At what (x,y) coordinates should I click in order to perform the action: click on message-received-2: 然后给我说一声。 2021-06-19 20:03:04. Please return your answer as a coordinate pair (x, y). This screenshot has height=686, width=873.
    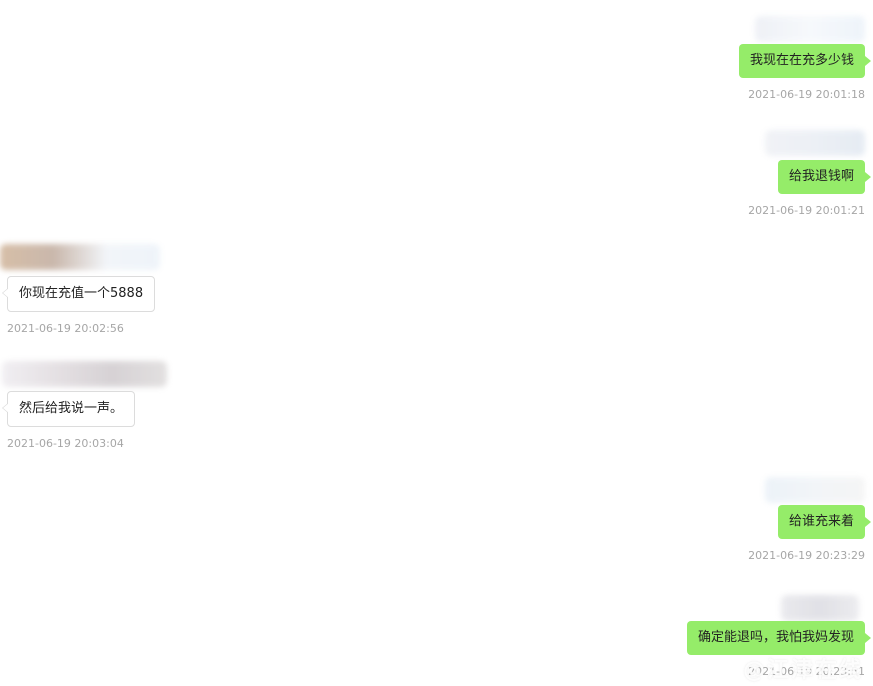
    Looking at the image, I should click on (84, 406).